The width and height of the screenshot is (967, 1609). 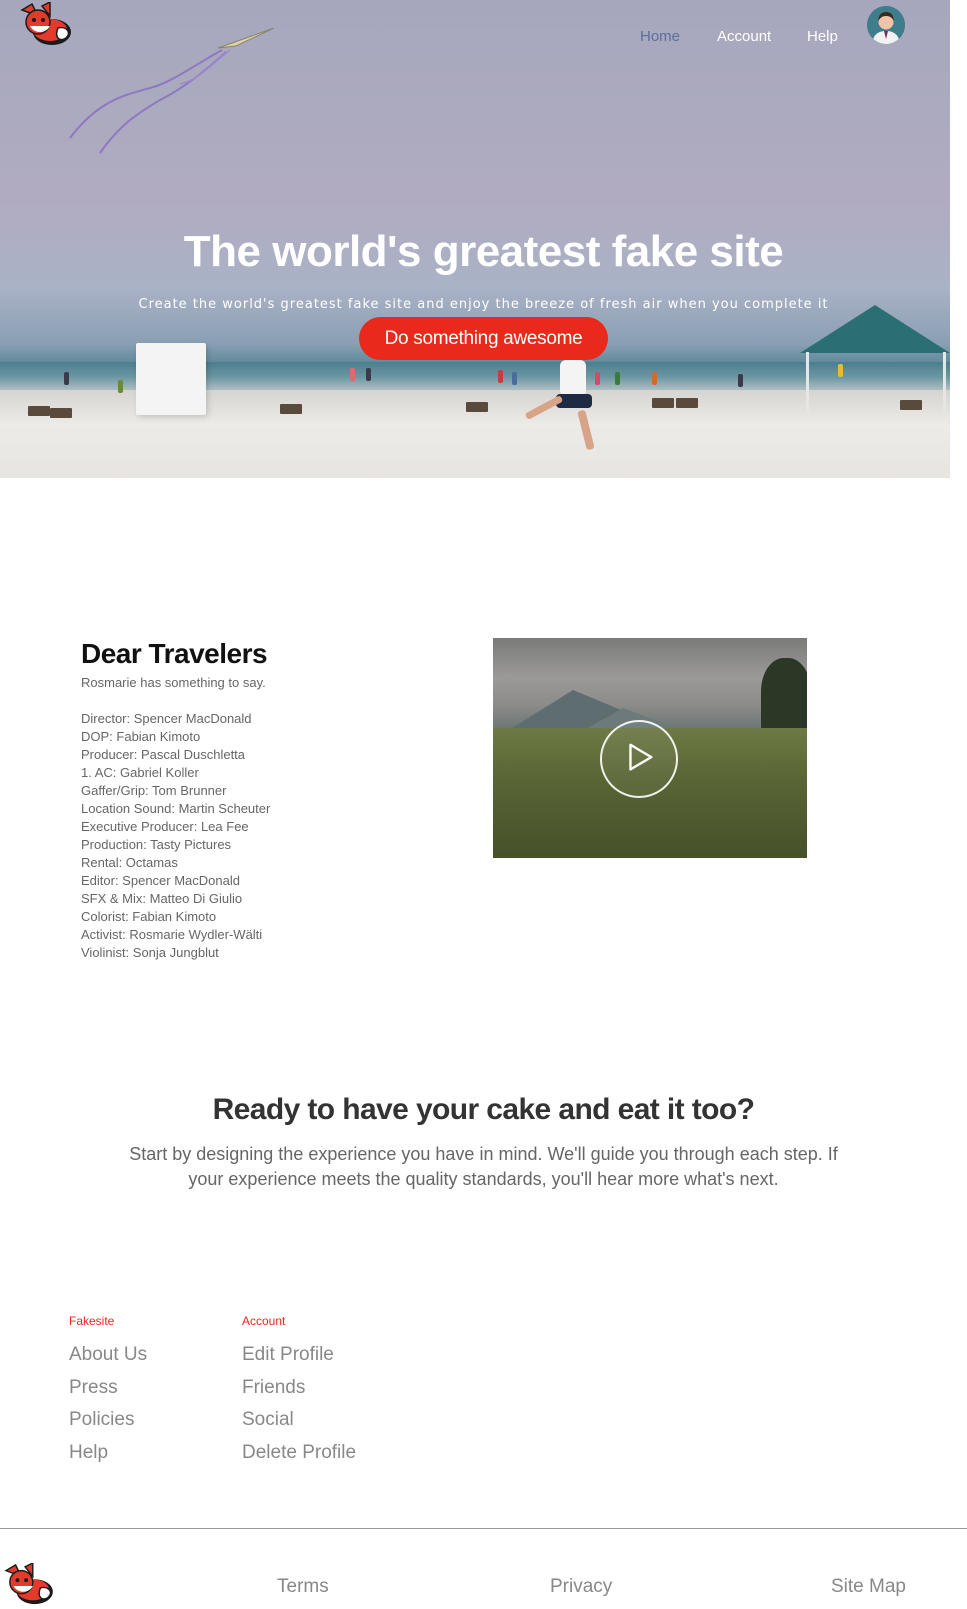 I want to click on credit-line: Executive Producer: Lea Fee, so click(x=165, y=826).